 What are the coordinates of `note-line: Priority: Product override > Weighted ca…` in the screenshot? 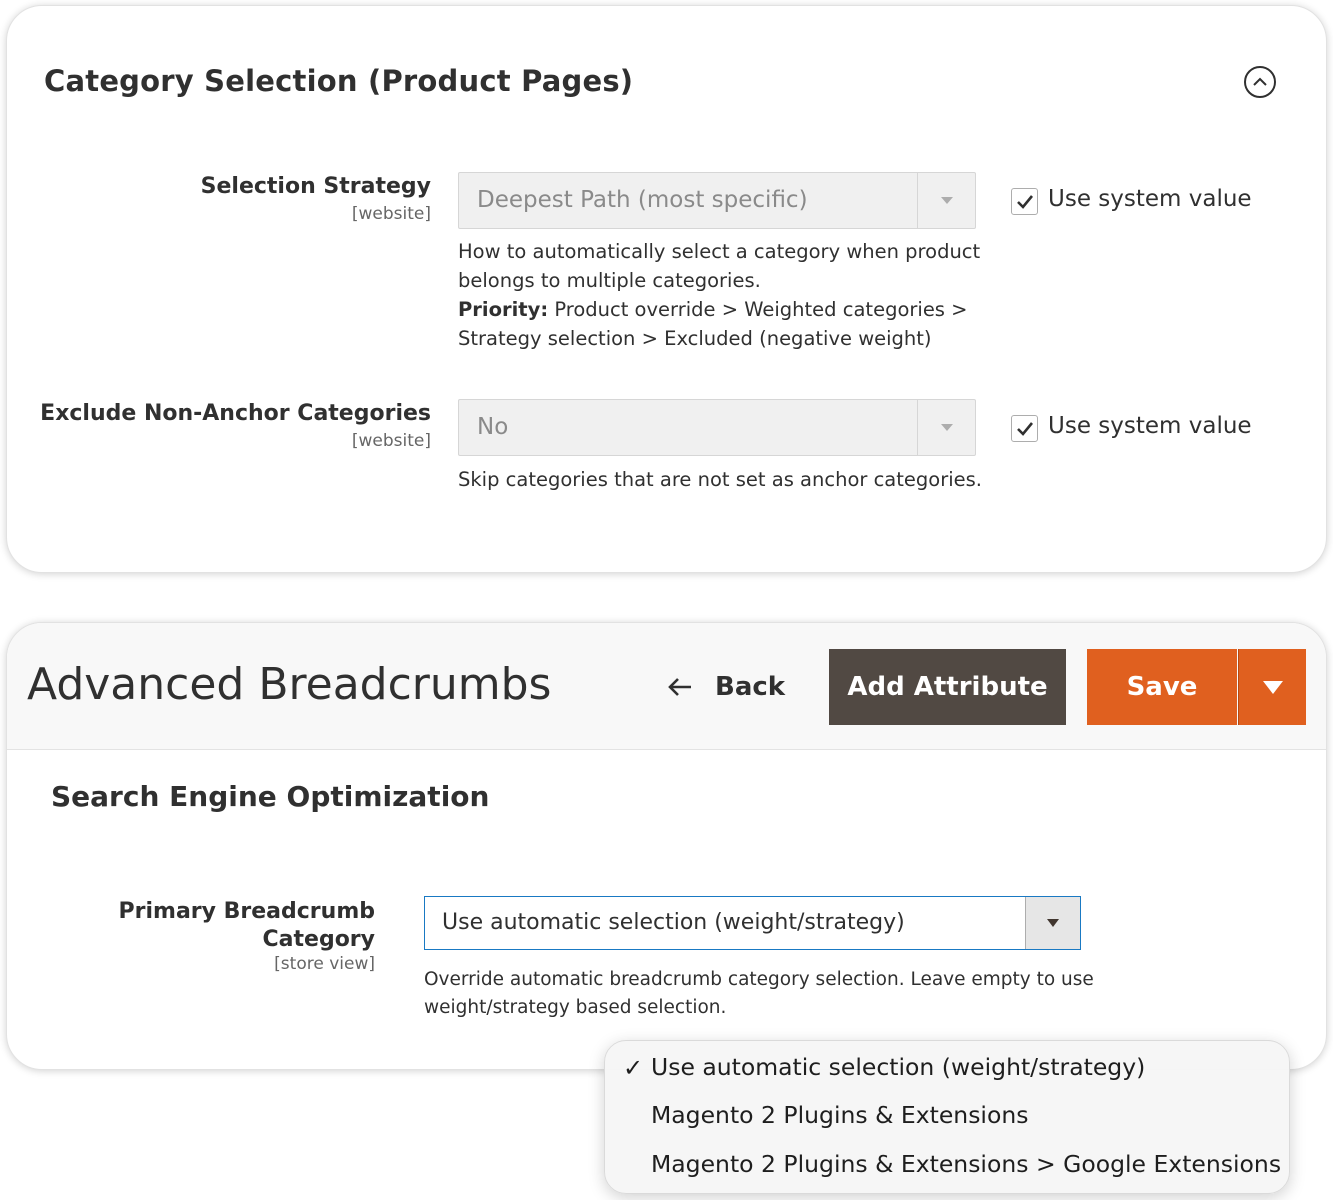 It's located at (728, 309).